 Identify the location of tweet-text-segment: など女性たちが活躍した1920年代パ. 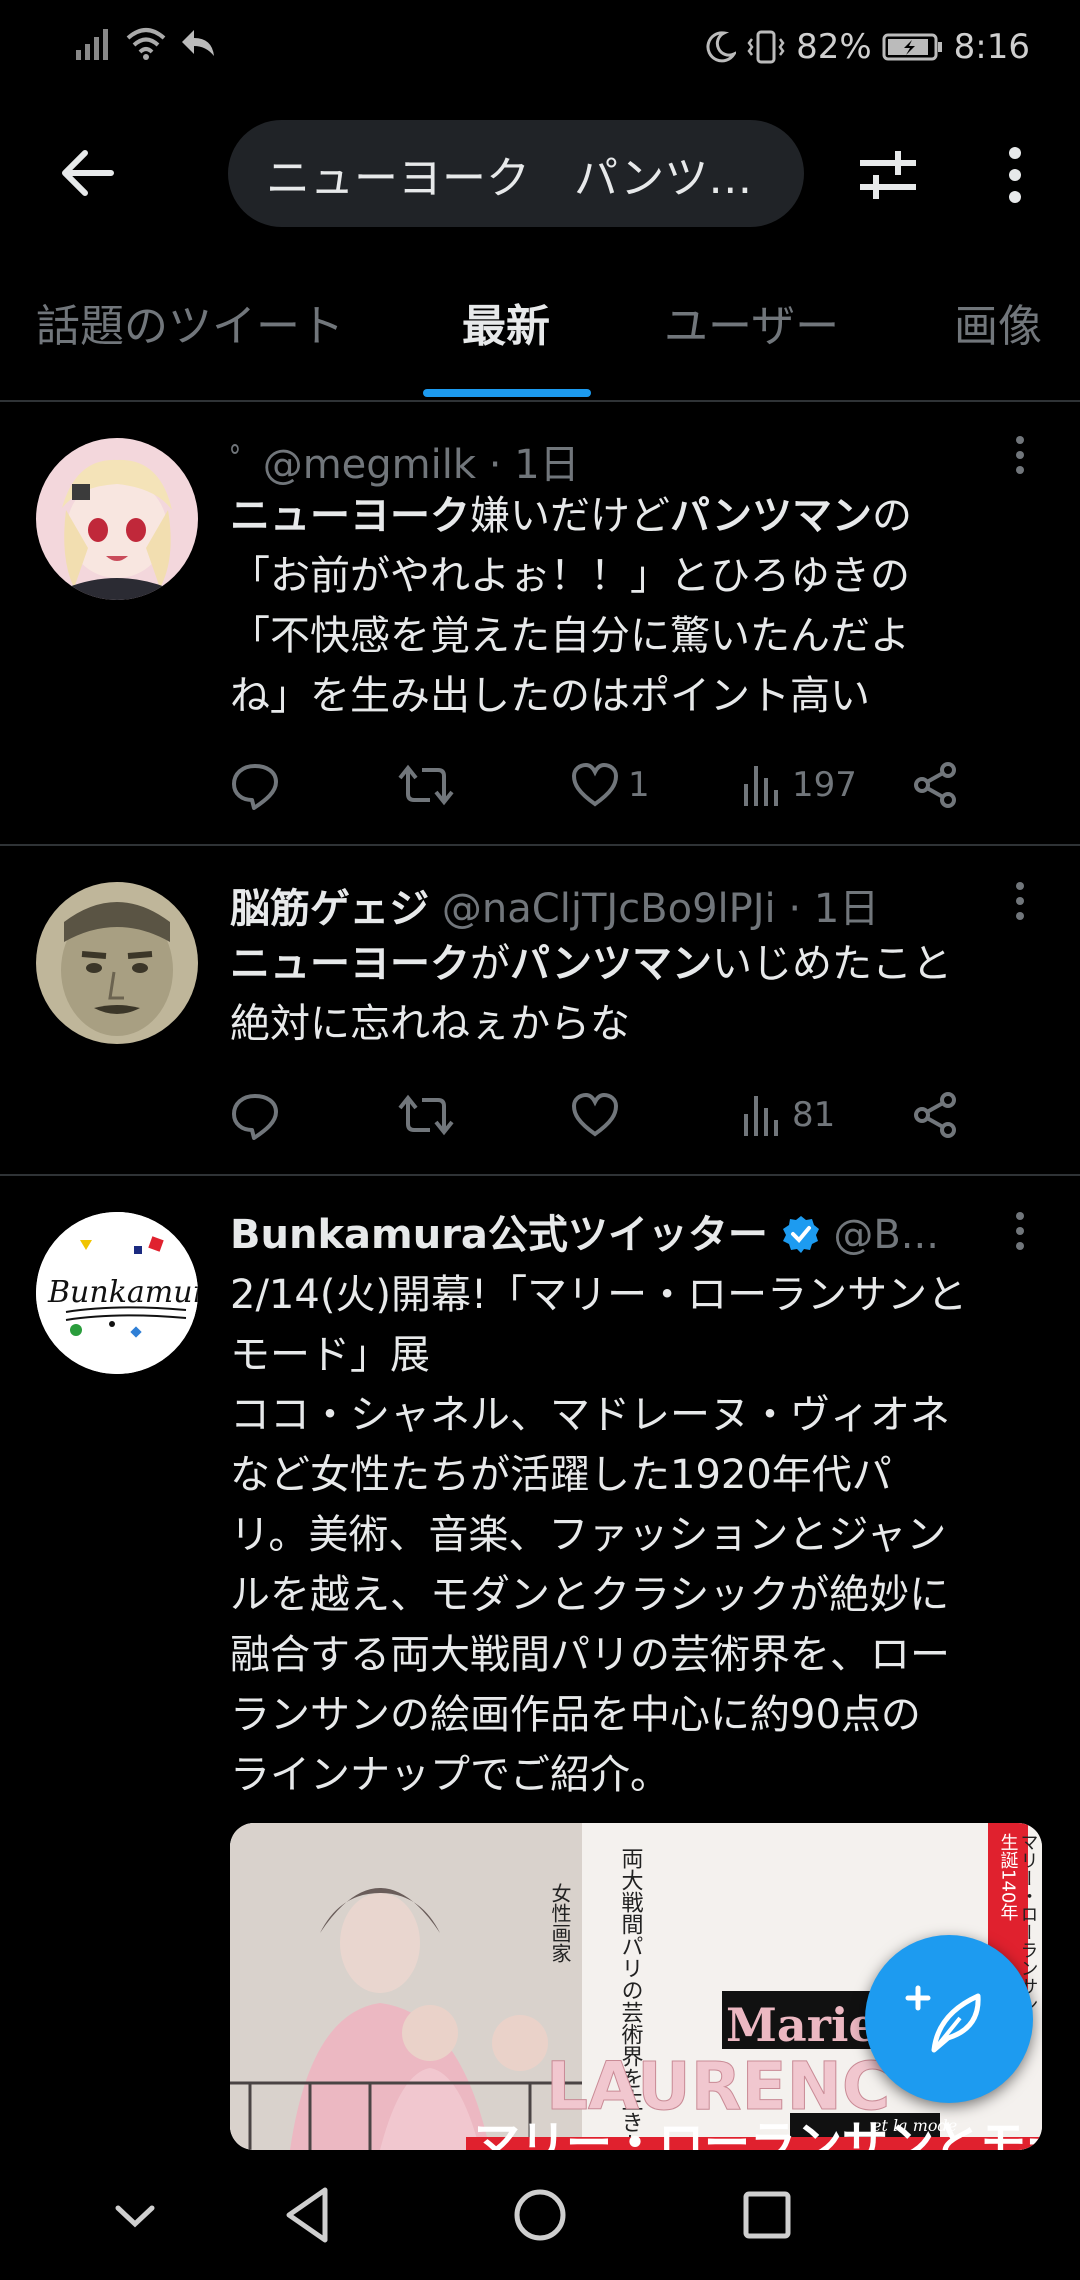
(561, 1475).